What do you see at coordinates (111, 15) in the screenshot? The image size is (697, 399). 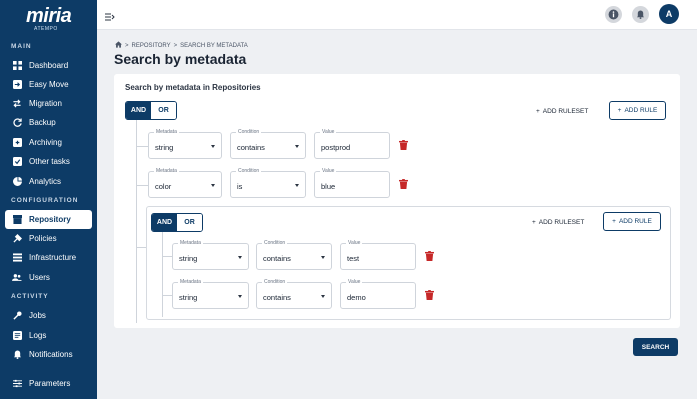 I see `menu-collapse-icon` at bounding box center [111, 15].